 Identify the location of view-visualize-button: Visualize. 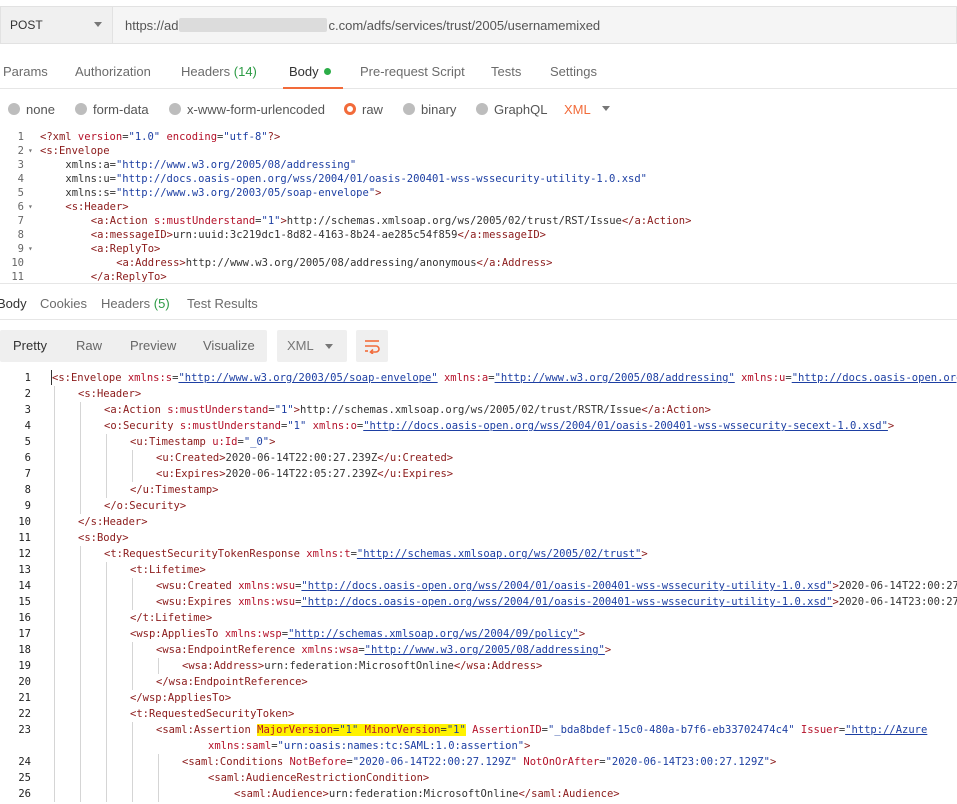
(229, 345).